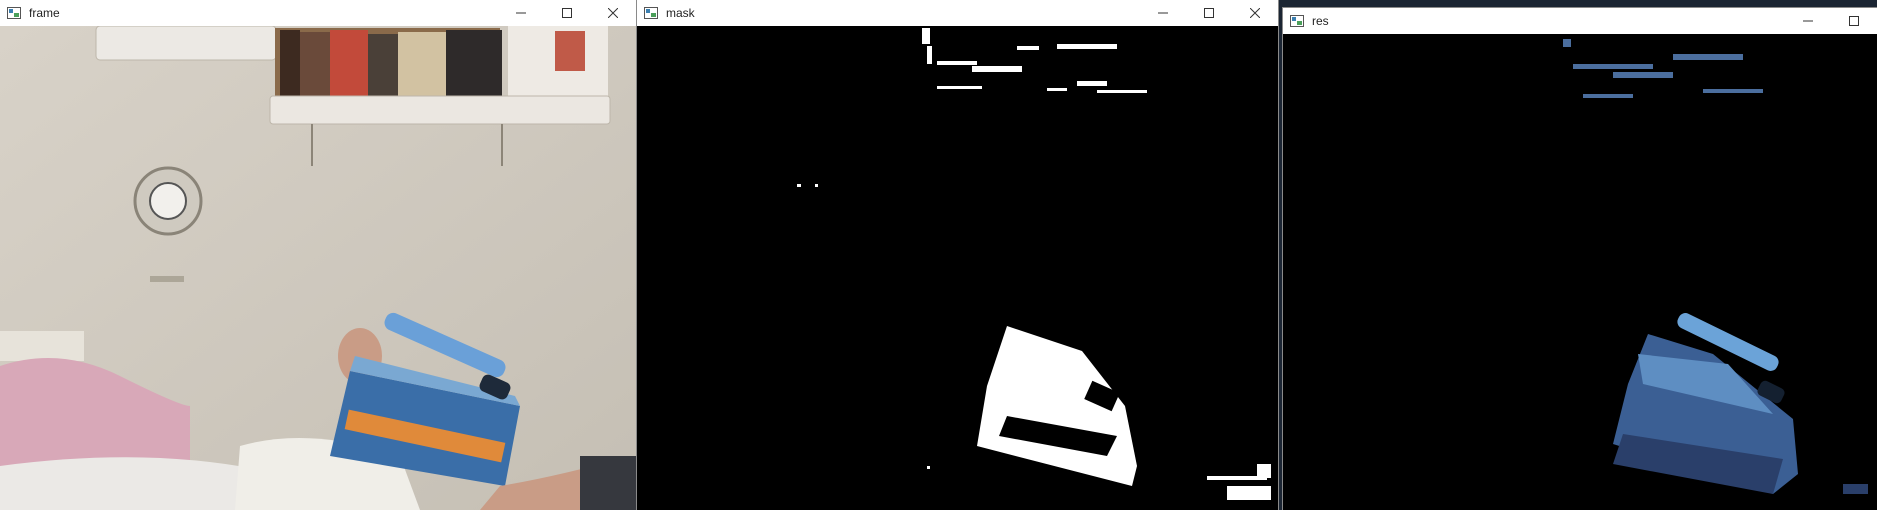  I want to click on titlebar-mask: mask, so click(957, 13).